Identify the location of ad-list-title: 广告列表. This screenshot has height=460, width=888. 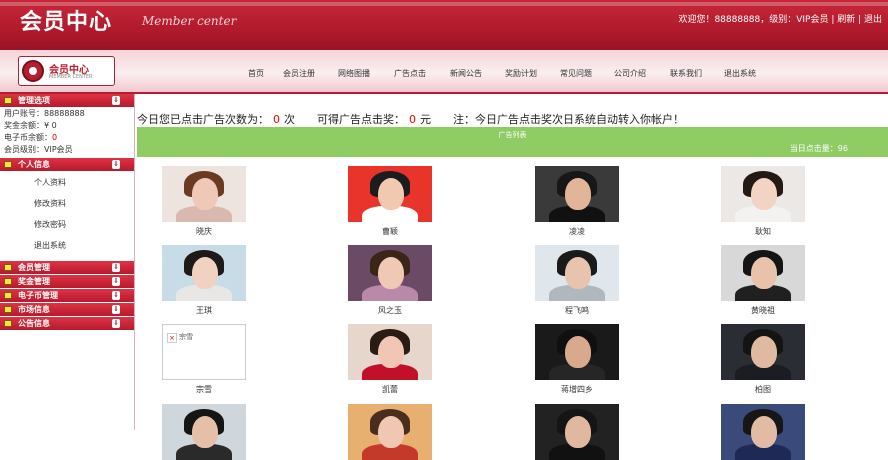
(512, 135).